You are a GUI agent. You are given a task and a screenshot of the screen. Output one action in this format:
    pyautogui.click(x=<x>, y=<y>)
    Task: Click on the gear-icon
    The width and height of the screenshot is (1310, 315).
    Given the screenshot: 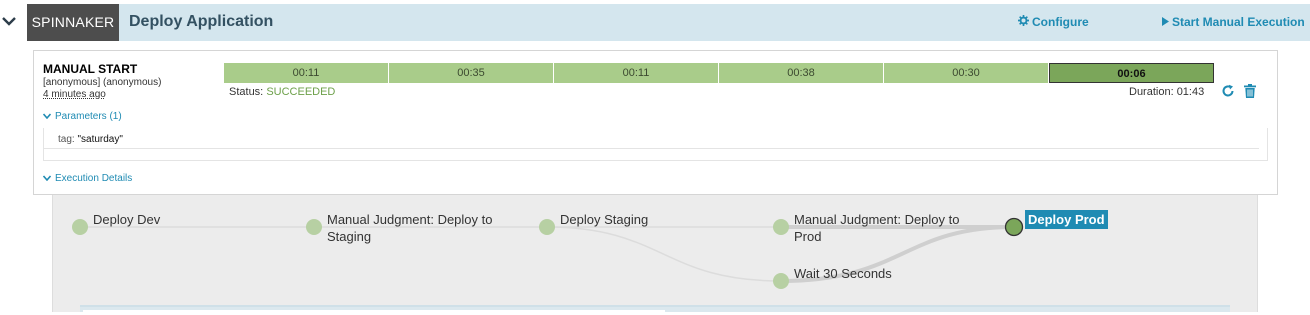 What is the action you would take?
    pyautogui.click(x=1023, y=20)
    